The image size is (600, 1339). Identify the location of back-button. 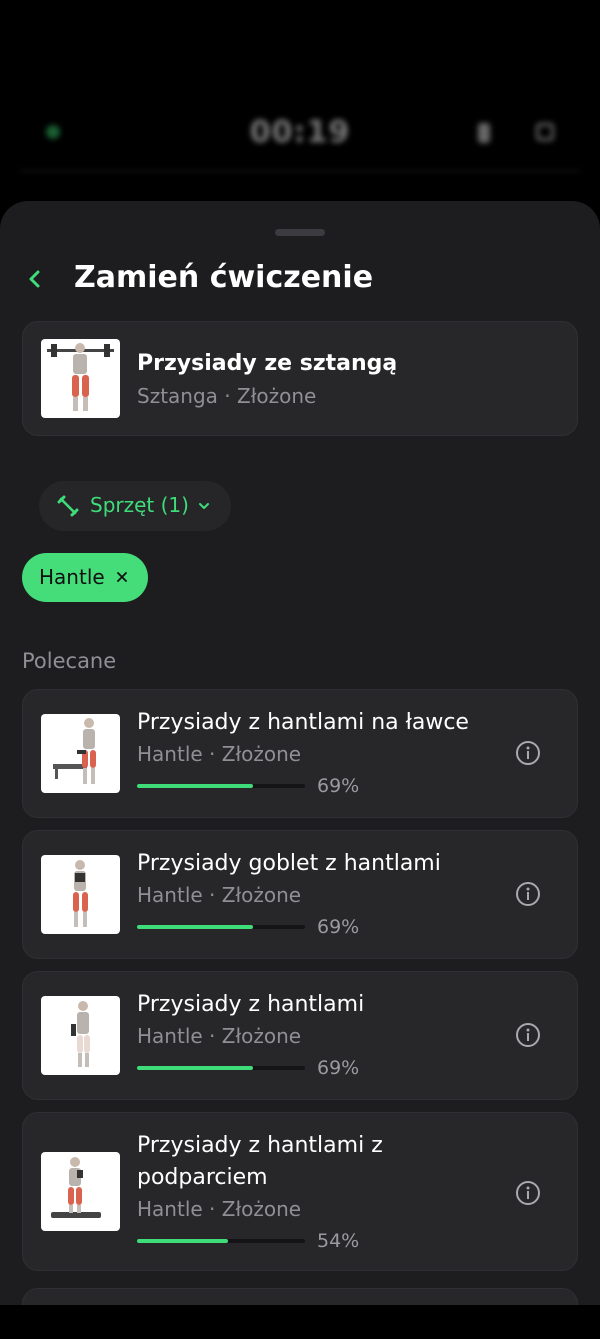
(34, 279).